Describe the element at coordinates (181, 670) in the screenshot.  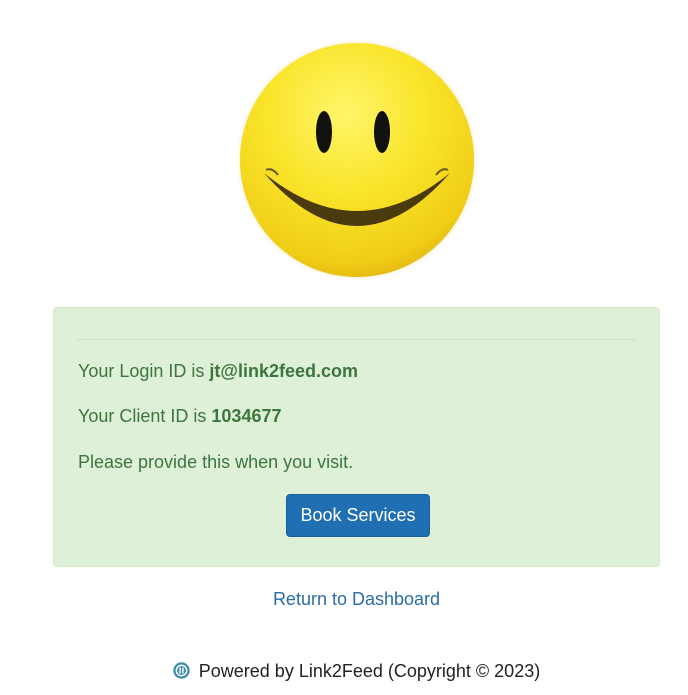
I see `link2feed-logo-icon` at that location.